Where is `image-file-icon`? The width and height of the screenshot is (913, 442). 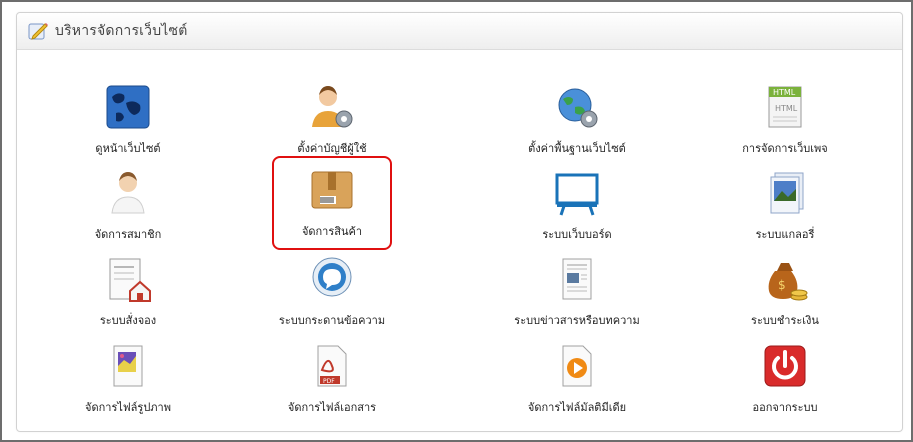
image-file-icon is located at coordinates (128, 366).